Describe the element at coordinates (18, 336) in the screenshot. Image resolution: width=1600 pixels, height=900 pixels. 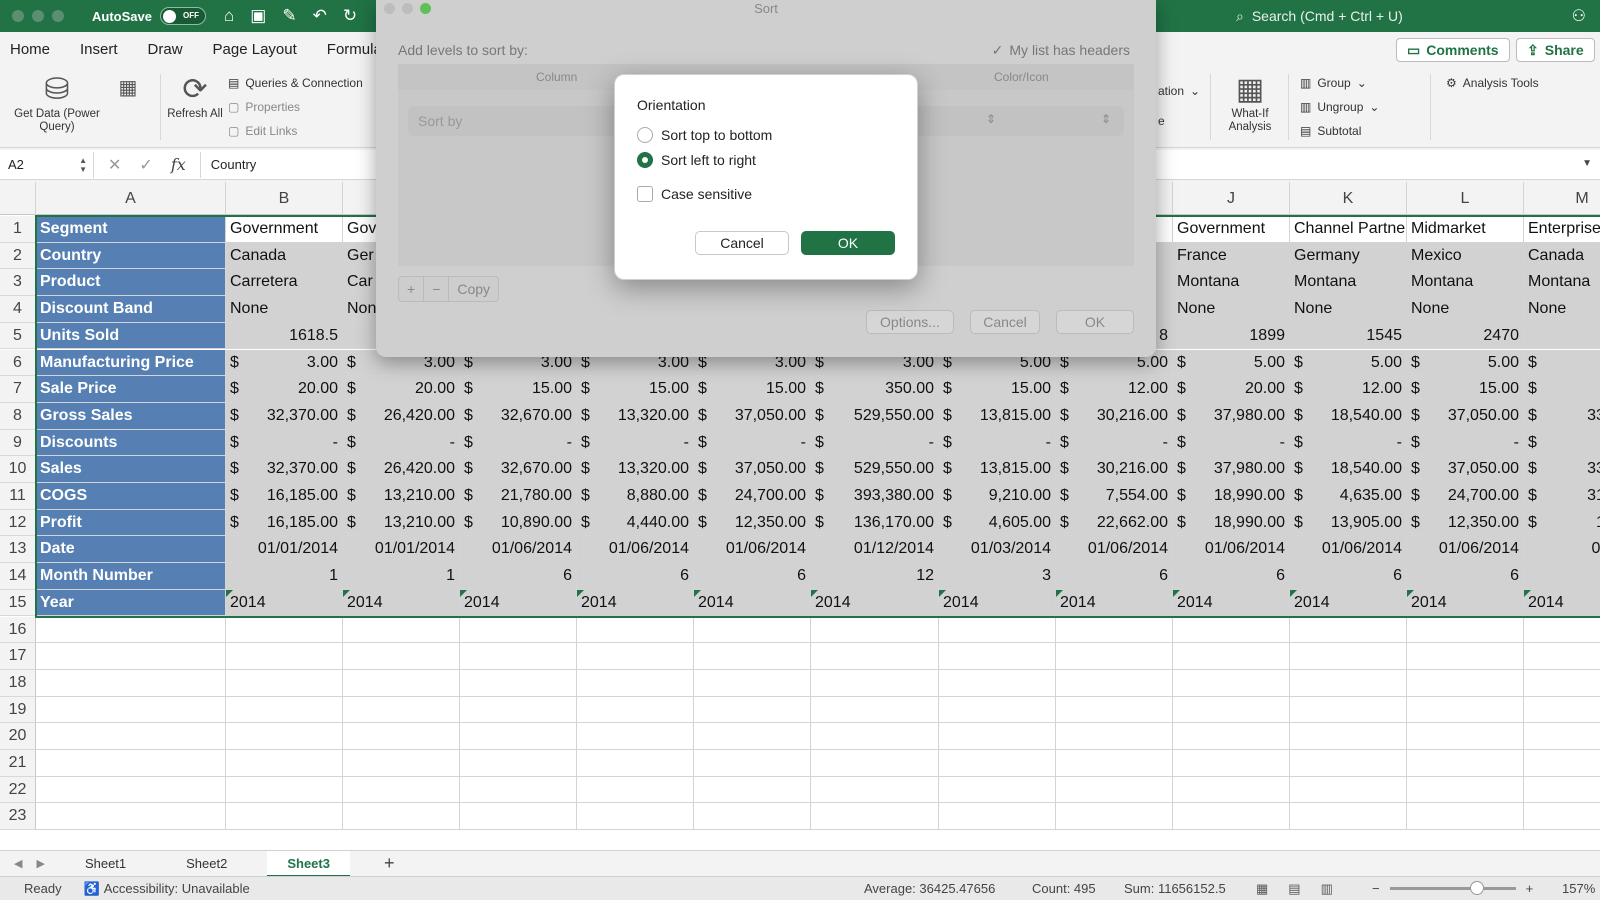
I see `row-header: 5` at that location.